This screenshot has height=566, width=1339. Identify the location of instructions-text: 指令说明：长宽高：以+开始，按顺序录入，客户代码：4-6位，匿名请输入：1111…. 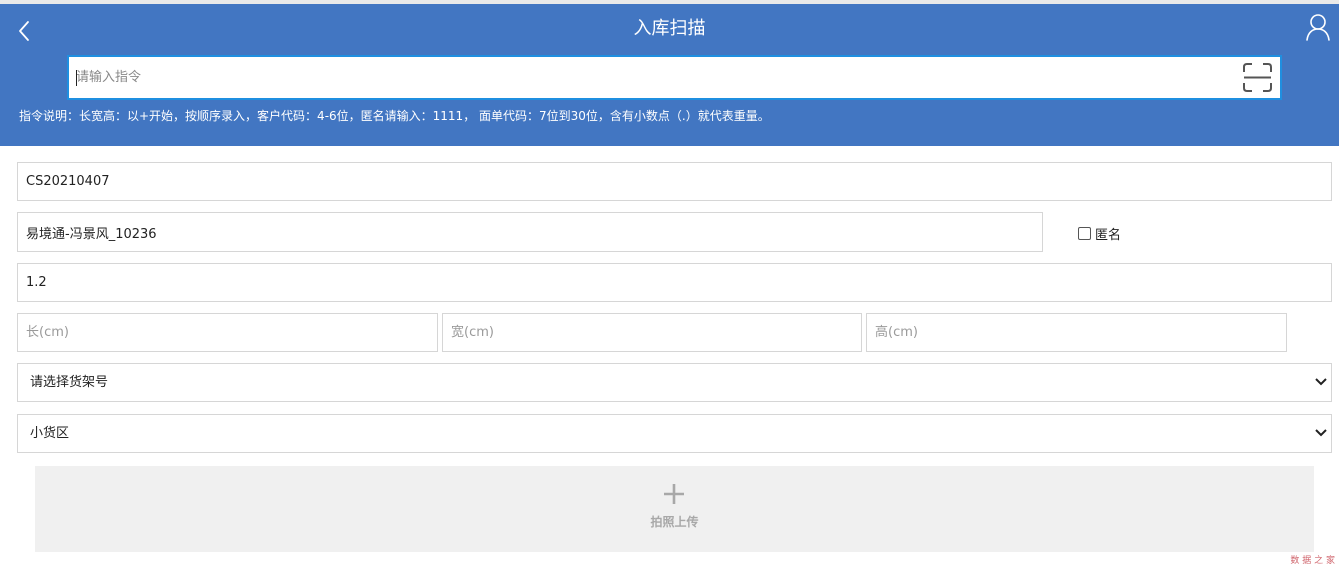
(394, 116).